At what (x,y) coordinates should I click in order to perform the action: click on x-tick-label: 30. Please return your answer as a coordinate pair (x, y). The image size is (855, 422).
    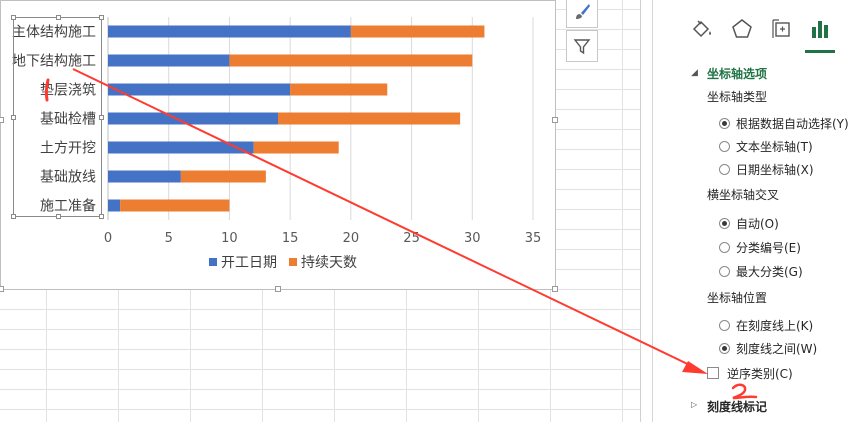
    Looking at the image, I should click on (472, 238).